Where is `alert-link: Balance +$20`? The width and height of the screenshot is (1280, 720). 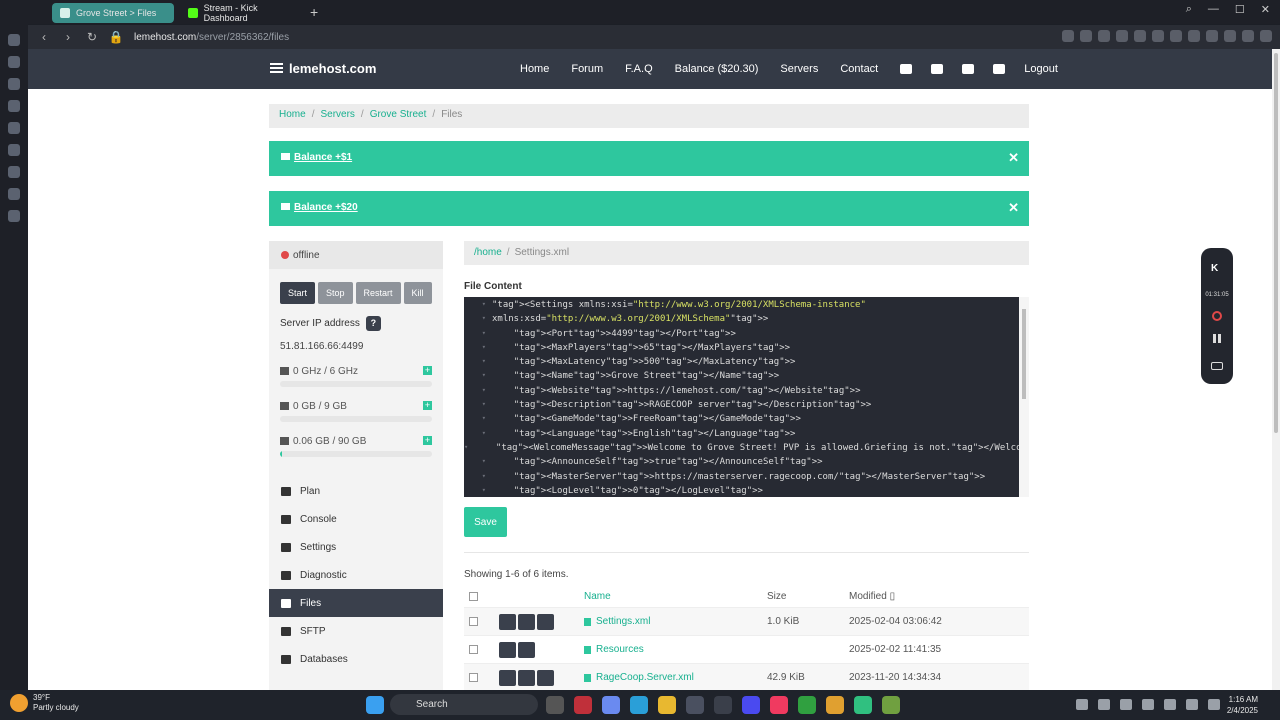
alert-link: Balance +$20 is located at coordinates (326, 207).